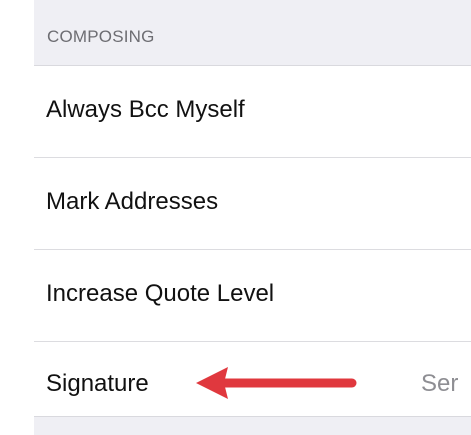 The height and width of the screenshot is (435, 471). I want to click on red-arrow-icon, so click(276, 383).